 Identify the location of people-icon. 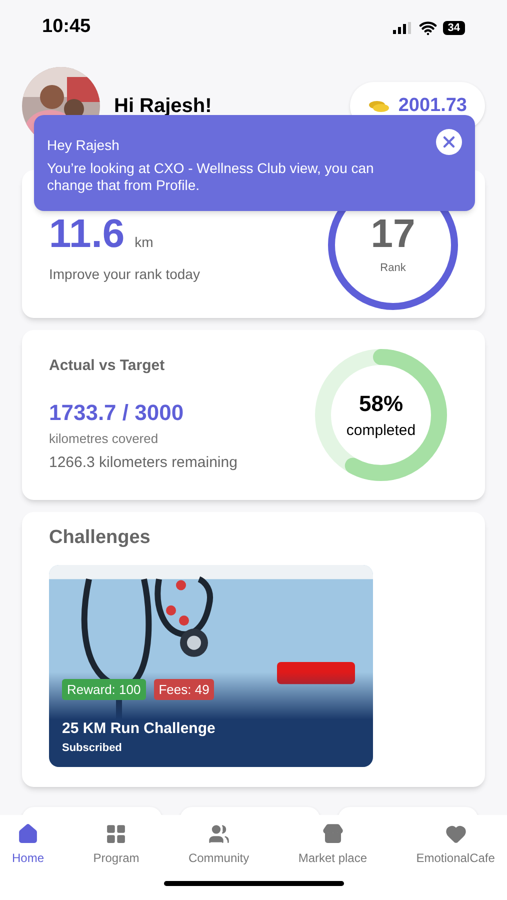
(219, 834).